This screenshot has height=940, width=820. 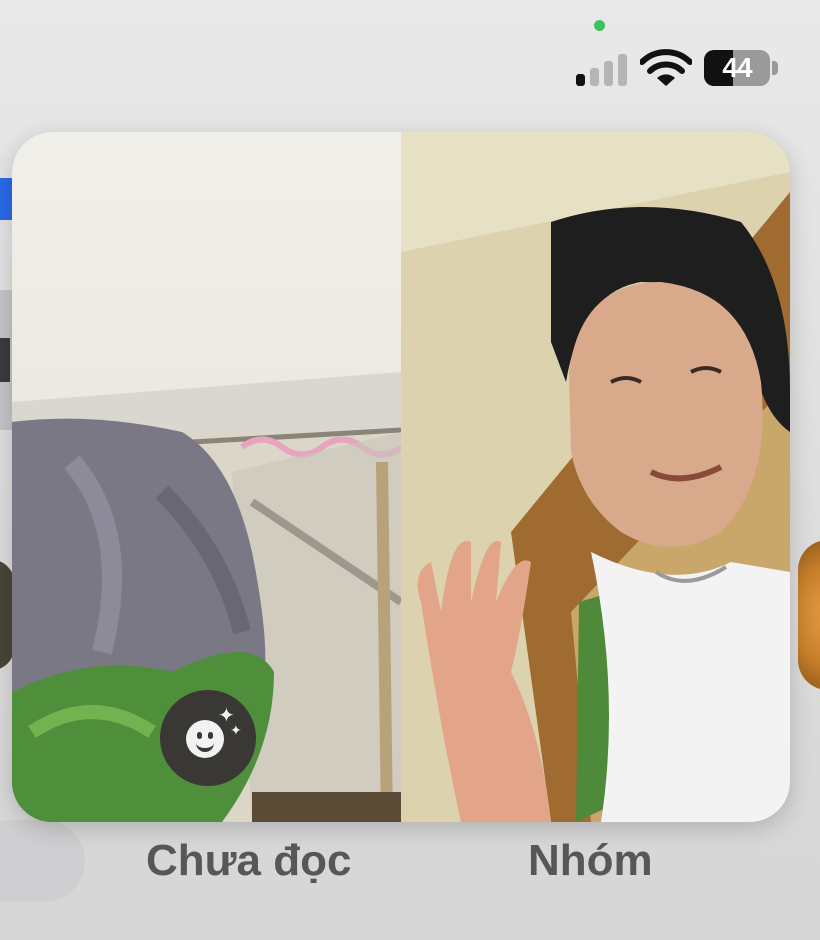 What do you see at coordinates (410, 50) in the screenshot?
I see `status-bar: 44` at bounding box center [410, 50].